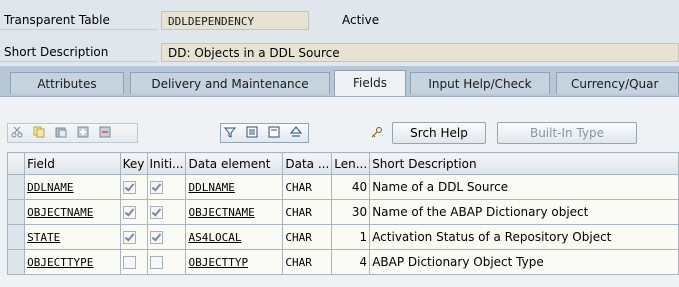 The image size is (679, 287). Describe the element at coordinates (361, 20) in the screenshot. I see `status-text: Active` at that location.